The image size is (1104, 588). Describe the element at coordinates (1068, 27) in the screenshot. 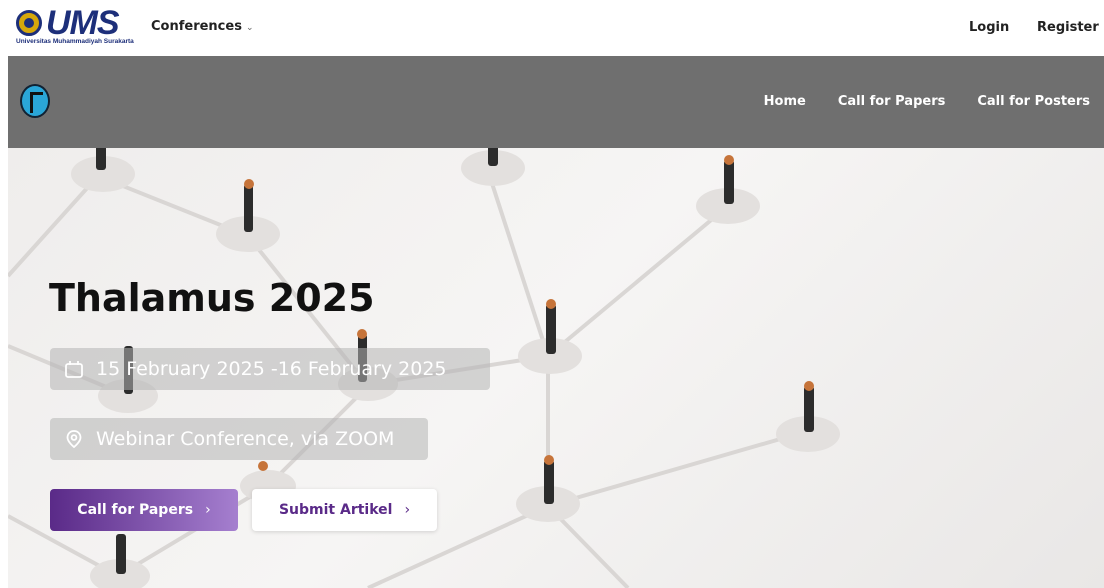

I see `register-link: Register` at that location.